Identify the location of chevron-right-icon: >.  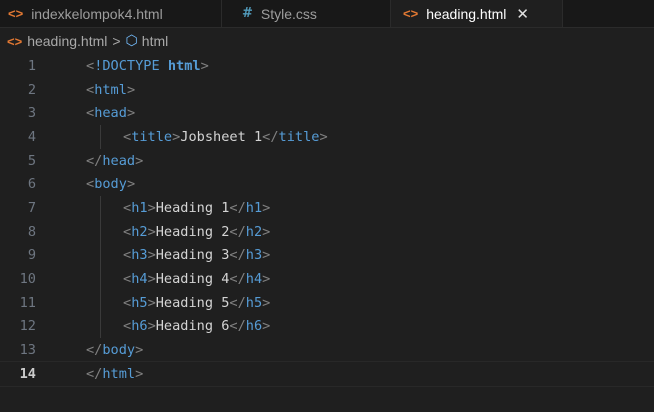
(116, 41).